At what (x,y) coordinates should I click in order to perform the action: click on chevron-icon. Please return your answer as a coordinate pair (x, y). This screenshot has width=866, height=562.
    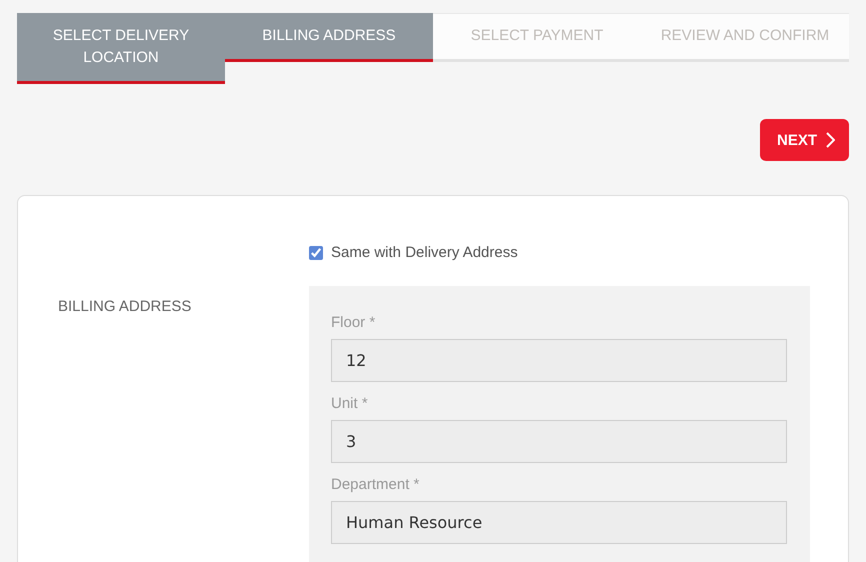
    Looking at the image, I should click on (830, 140).